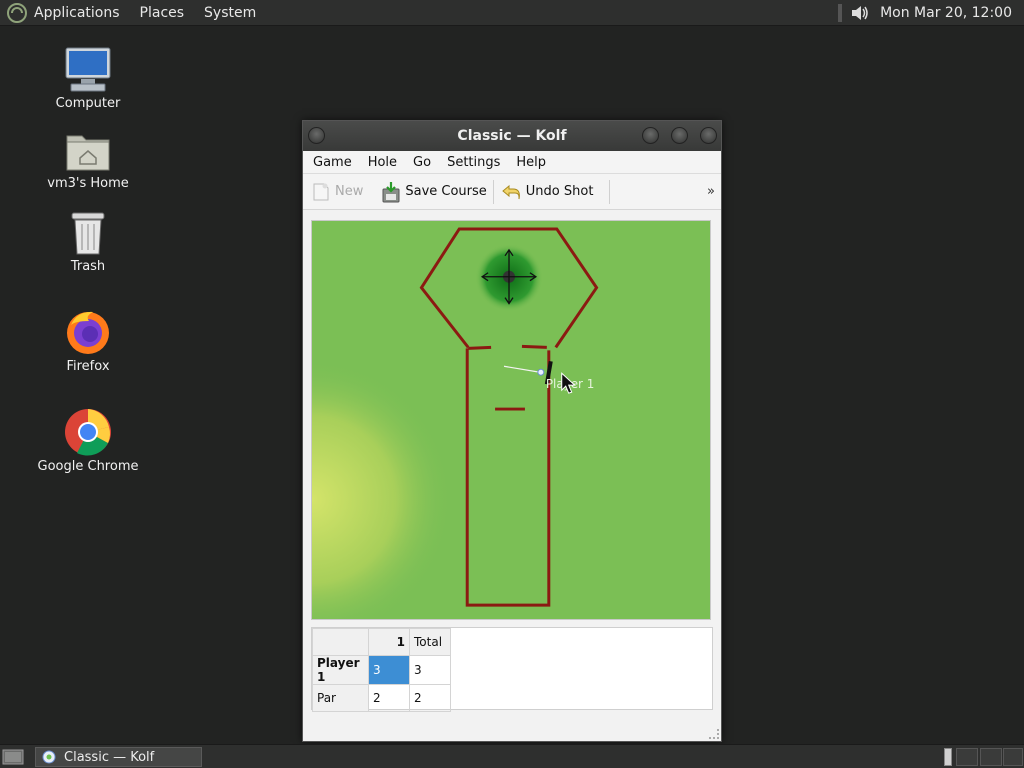 The width and height of the screenshot is (1024, 768). What do you see at coordinates (430, 642) in the screenshot?
I see `score-header-total: Total` at bounding box center [430, 642].